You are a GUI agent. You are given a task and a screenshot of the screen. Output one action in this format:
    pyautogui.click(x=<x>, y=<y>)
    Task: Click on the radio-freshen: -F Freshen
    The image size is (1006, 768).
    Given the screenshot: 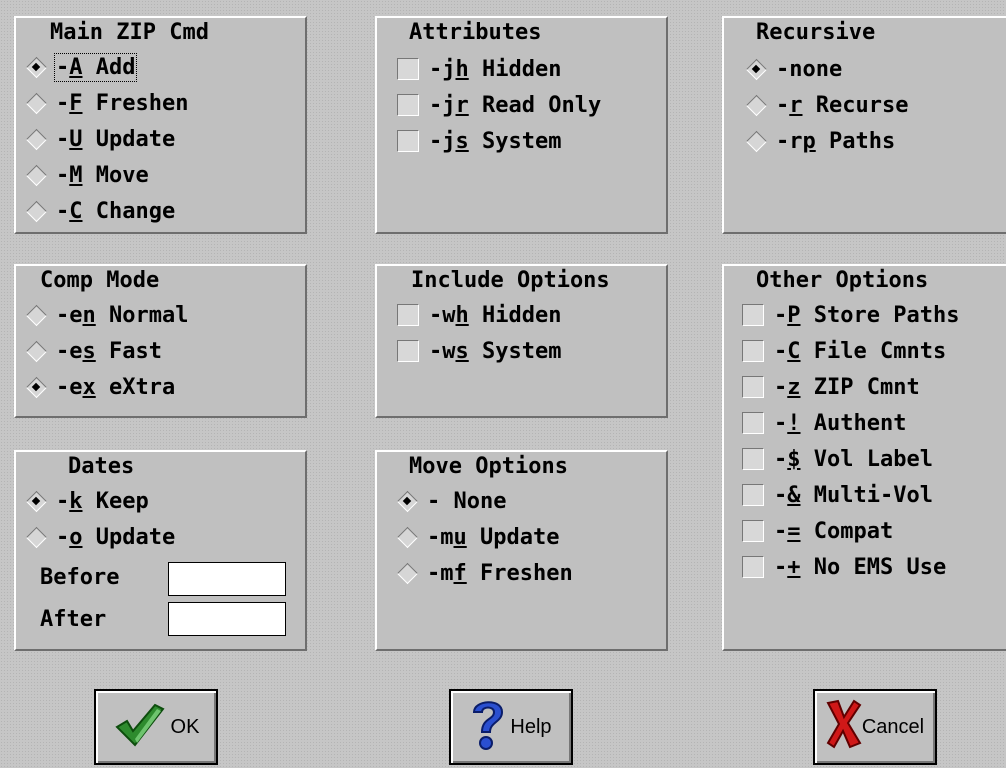 What is the action you would take?
    pyautogui.click(x=107, y=103)
    